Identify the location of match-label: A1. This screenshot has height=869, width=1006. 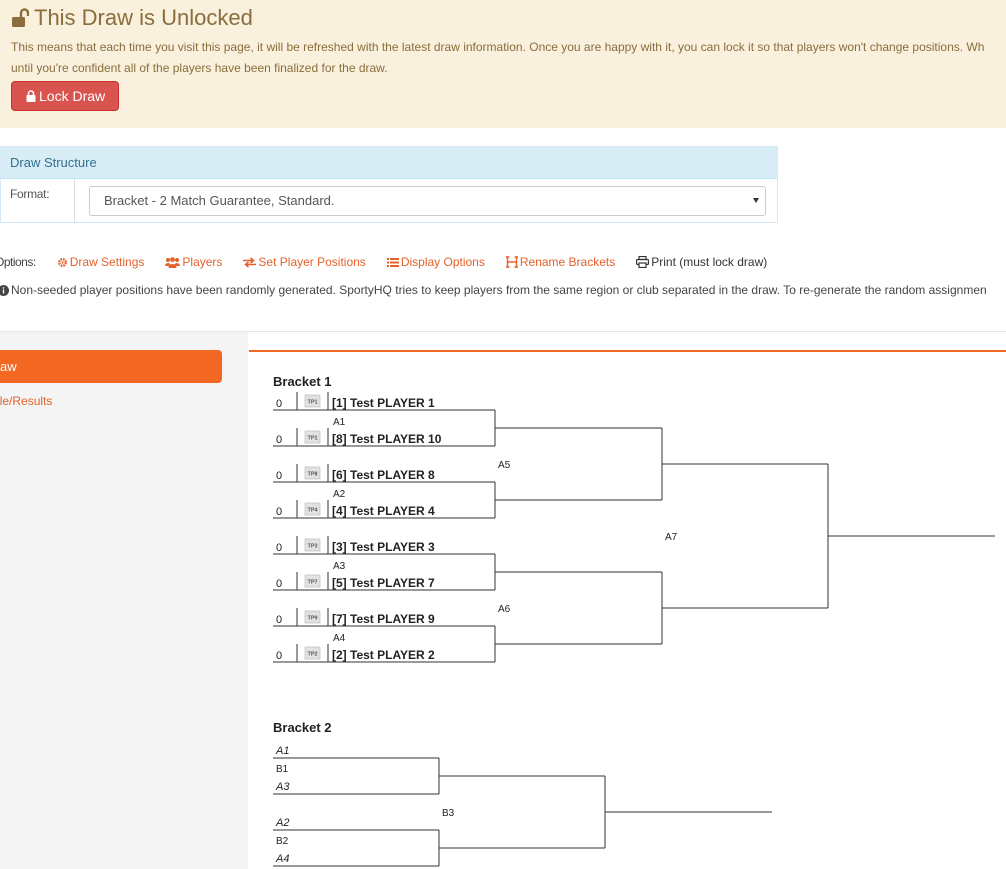
(339, 422).